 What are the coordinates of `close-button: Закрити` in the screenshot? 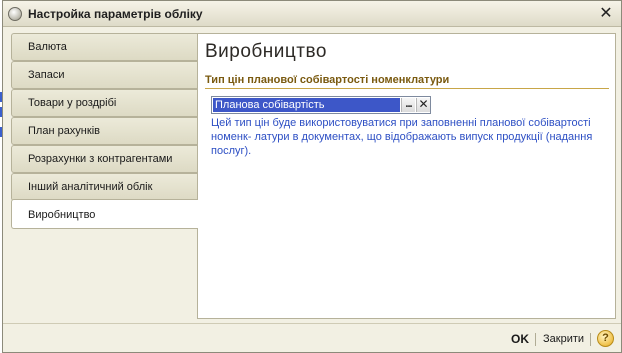 It's located at (563, 339).